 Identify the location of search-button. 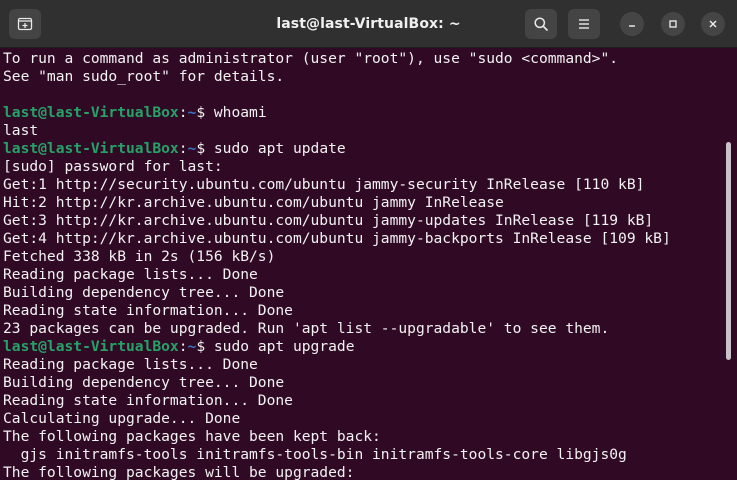
(541, 24).